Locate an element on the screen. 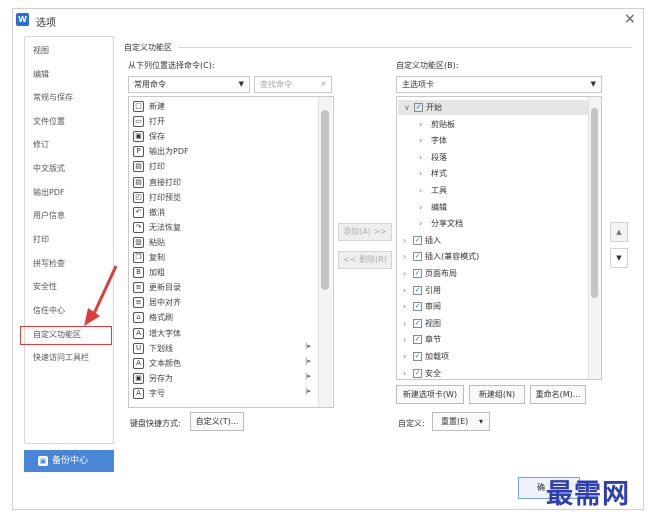  command-item: ◰ 打印预览 is located at coordinates (157, 197).